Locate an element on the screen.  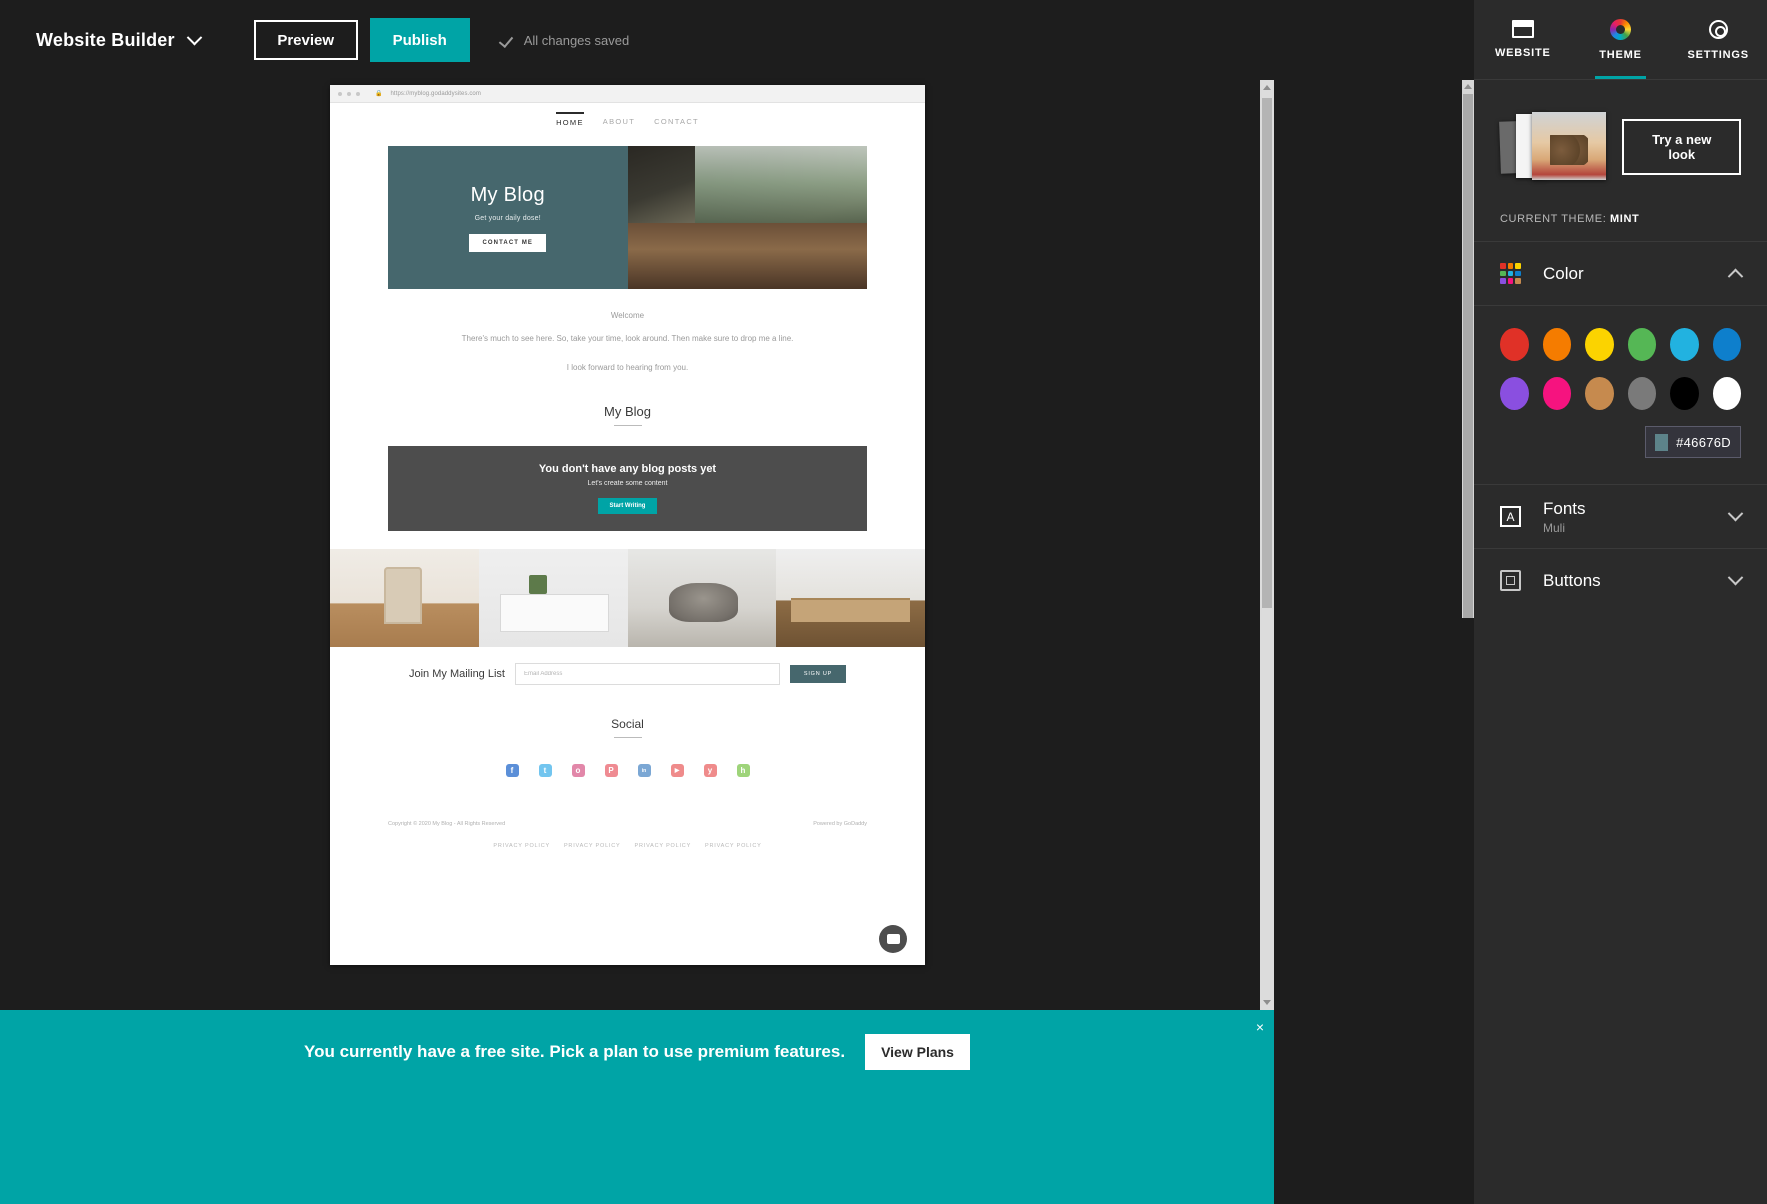
gallery-image-shelf is located at coordinates (553, 598).